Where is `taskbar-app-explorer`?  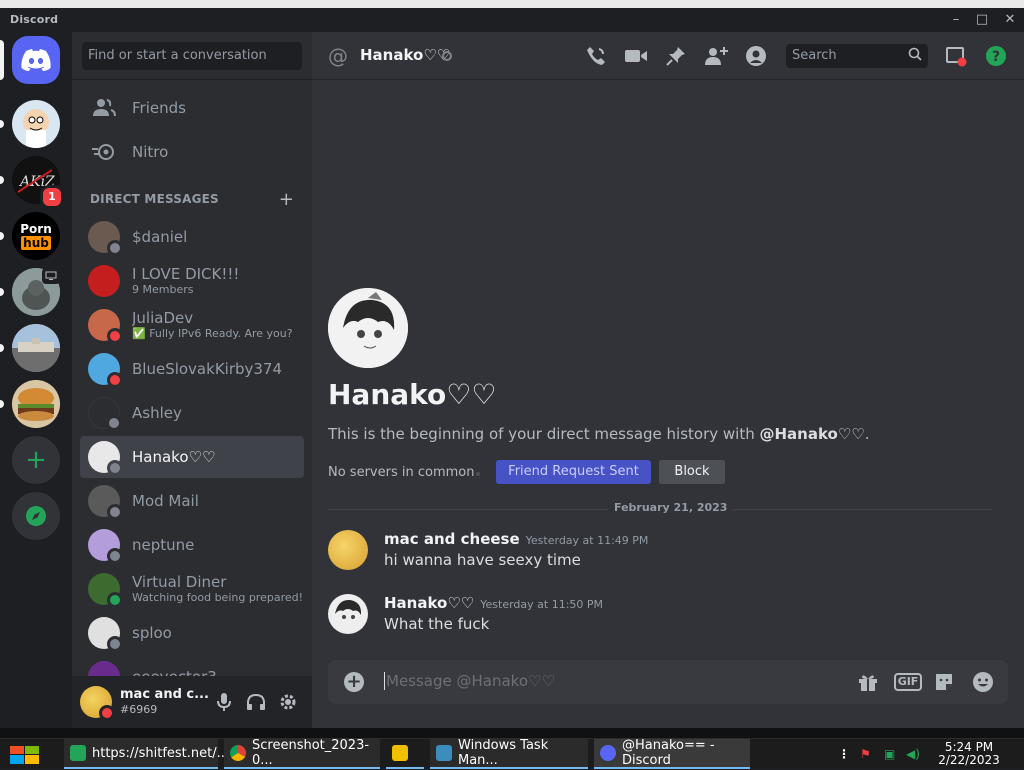
taskbar-app-explorer is located at coordinates (405, 754).